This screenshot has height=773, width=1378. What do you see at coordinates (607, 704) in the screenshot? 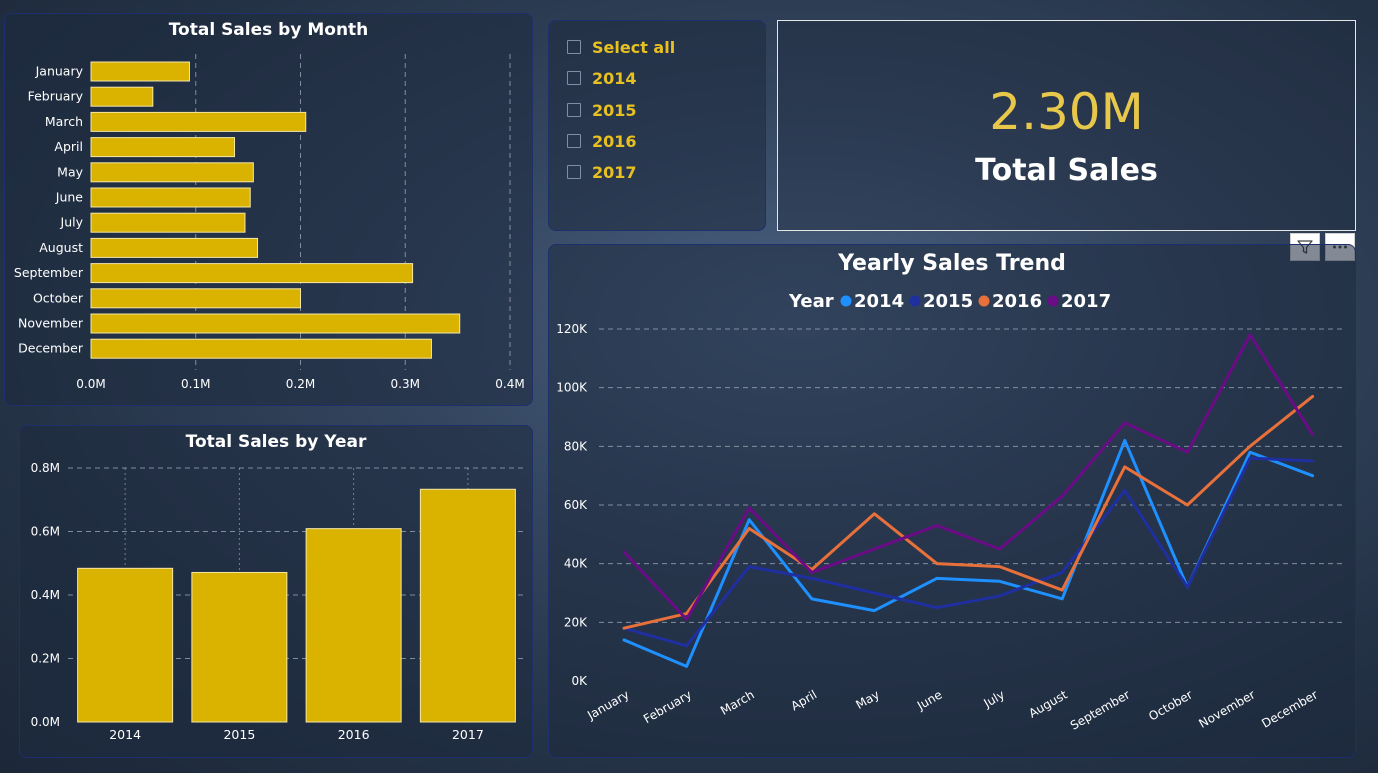
I see `x-tick-label: January` at bounding box center [607, 704].